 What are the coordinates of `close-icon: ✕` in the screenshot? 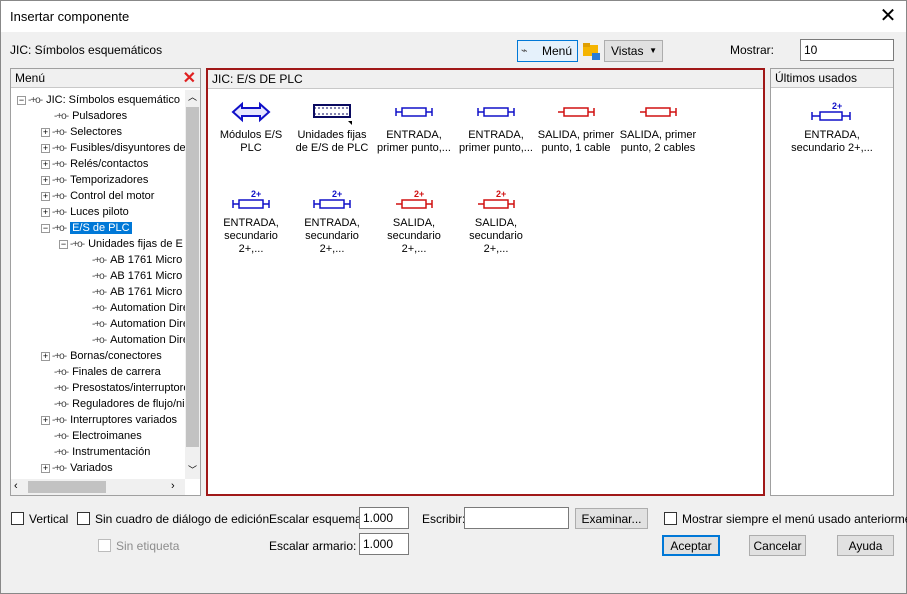 It's located at (888, 16).